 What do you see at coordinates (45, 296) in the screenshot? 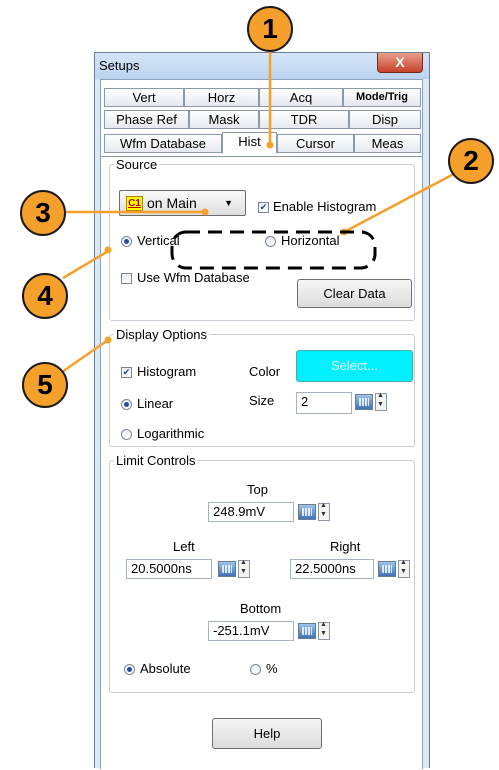
I see `callout-4: 4` at bounding box center [45, 296].